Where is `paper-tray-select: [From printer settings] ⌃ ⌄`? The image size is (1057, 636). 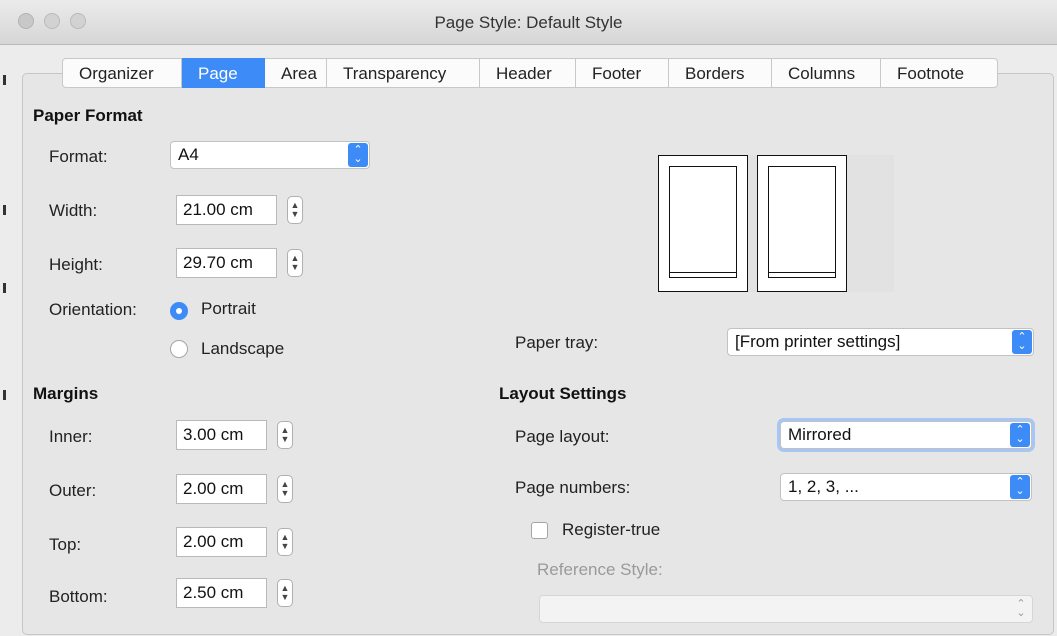
paper-tray-select: [From printer settings] ⌃ ⌄ is located at coordinates (880, 342).